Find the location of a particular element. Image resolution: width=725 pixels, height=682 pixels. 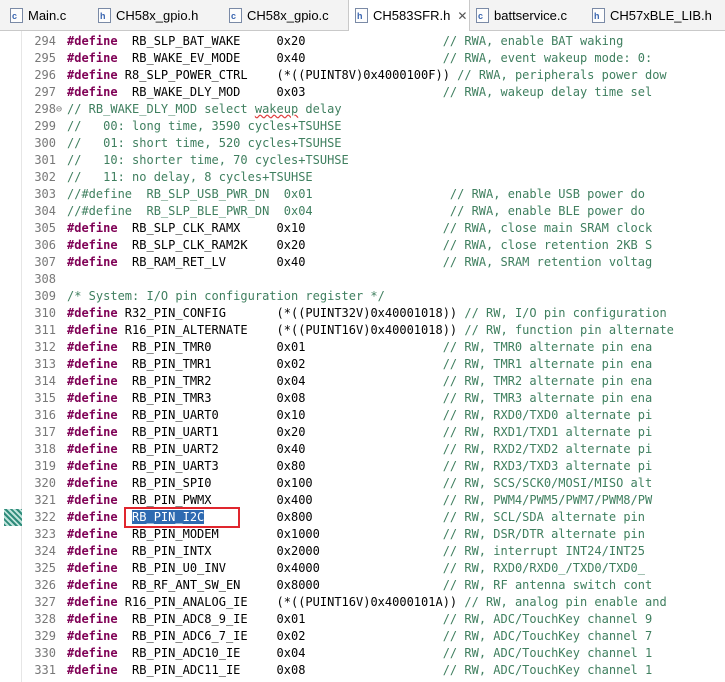

code-text: // RB_WAKE_DLY_MOD select wakeup delay is located at coordinates (204, 109).